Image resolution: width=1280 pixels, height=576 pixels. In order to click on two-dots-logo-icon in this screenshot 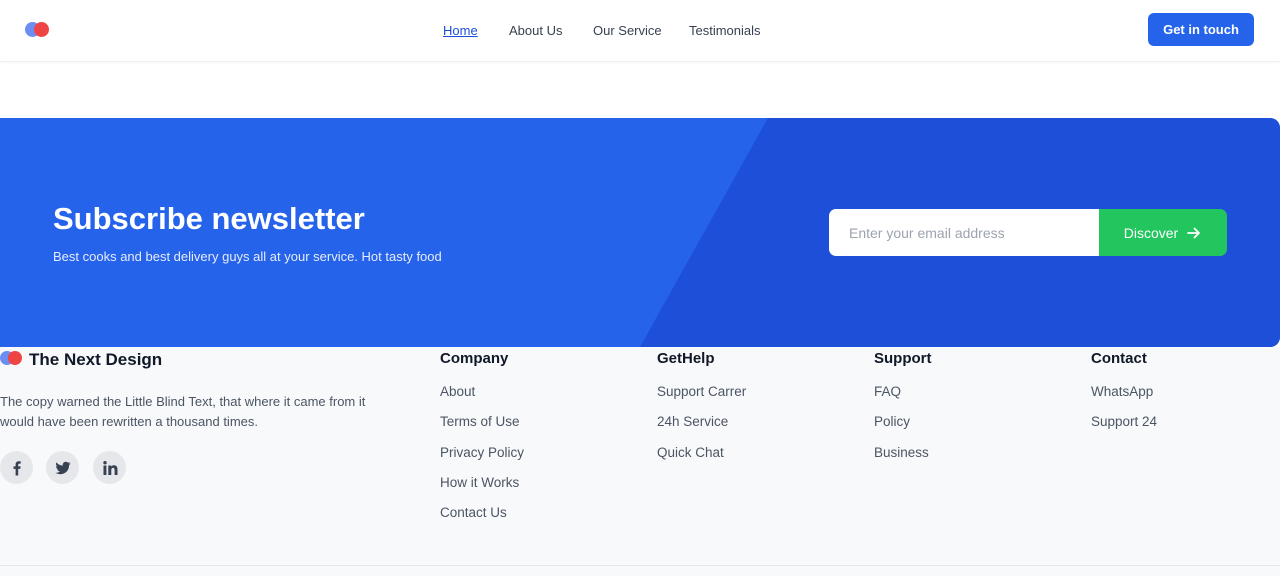, I will do `click(38, 30)`.